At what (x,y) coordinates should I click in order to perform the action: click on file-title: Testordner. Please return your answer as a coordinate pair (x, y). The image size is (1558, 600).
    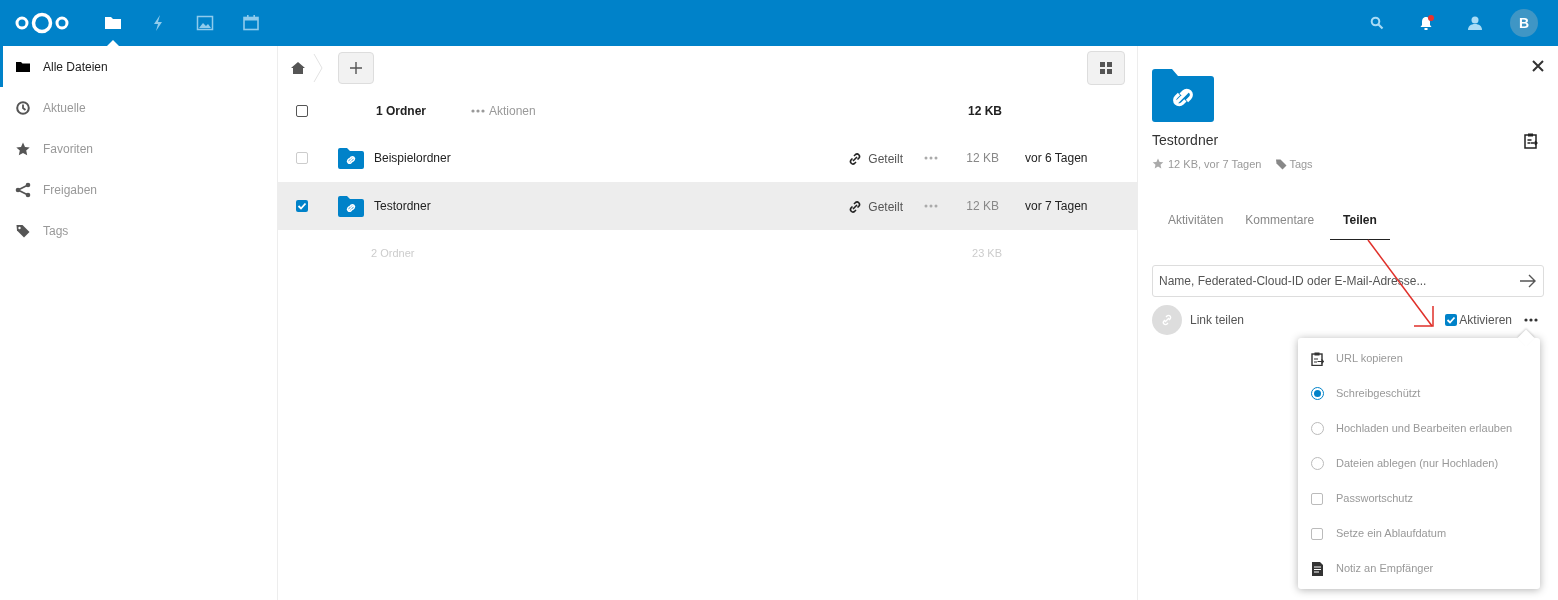
    Looking at the image, I should click on (1185, 140).